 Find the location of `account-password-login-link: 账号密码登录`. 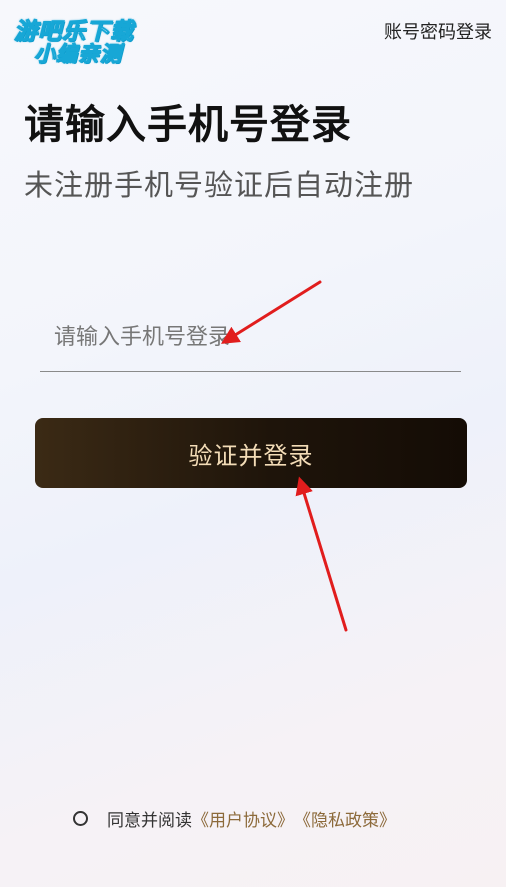

account-password-login-link: 账号密码登录 is located at coordinates (438, 31).